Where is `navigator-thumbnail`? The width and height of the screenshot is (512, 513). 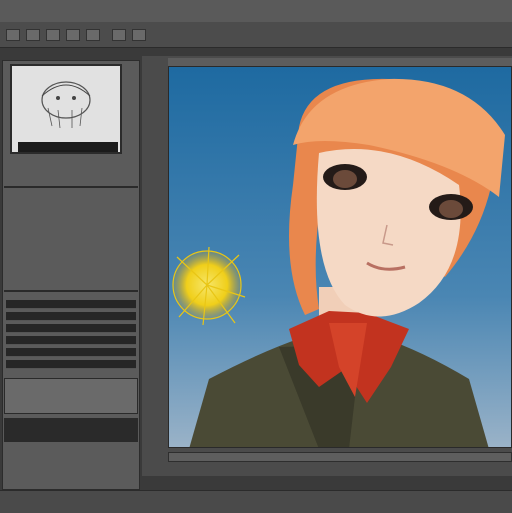
navigator-thumbnail is located at coordinates (66, 109).